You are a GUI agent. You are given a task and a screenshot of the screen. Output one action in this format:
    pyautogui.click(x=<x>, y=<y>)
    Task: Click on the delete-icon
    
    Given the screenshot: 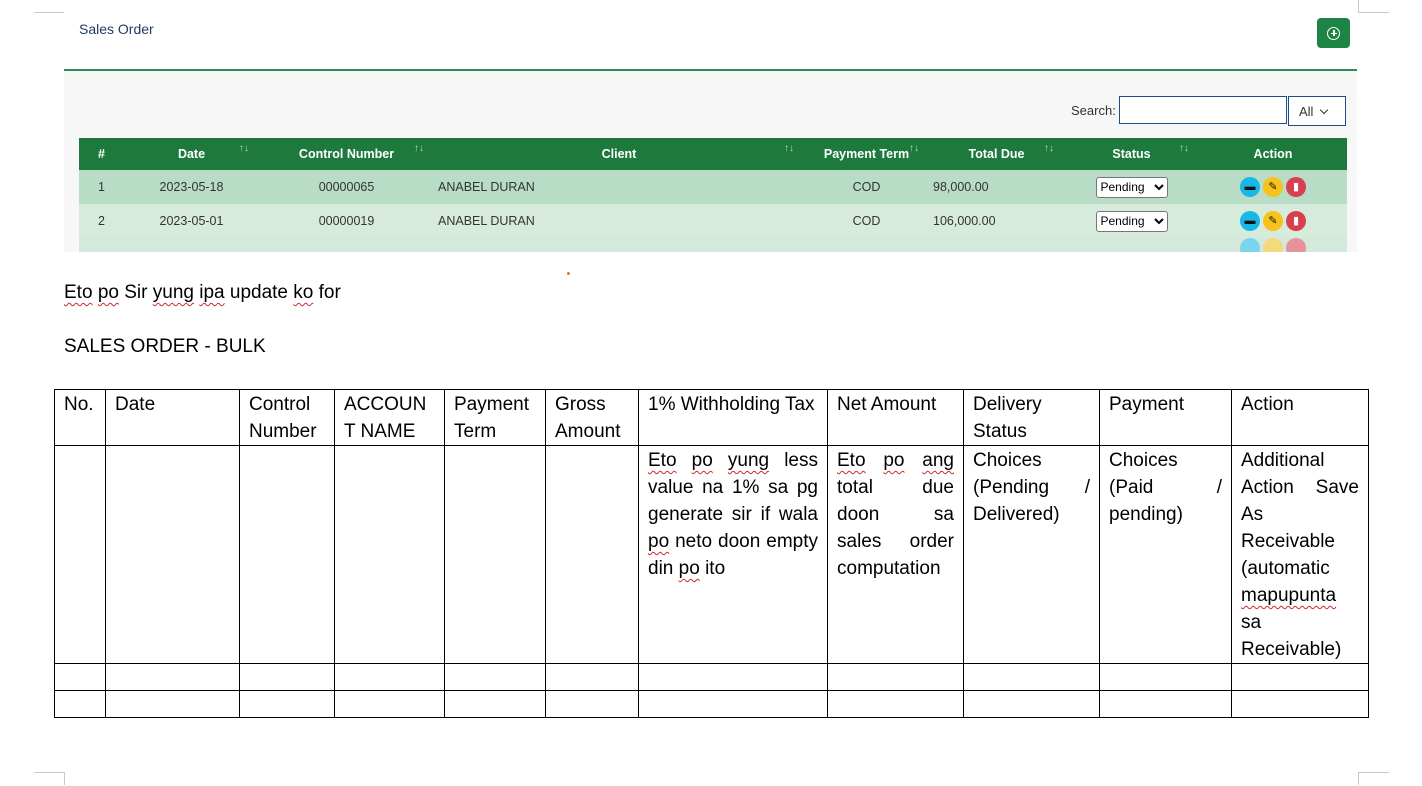 What is the action you would take?
    pyautogui.click(x=1296, y=245)
    